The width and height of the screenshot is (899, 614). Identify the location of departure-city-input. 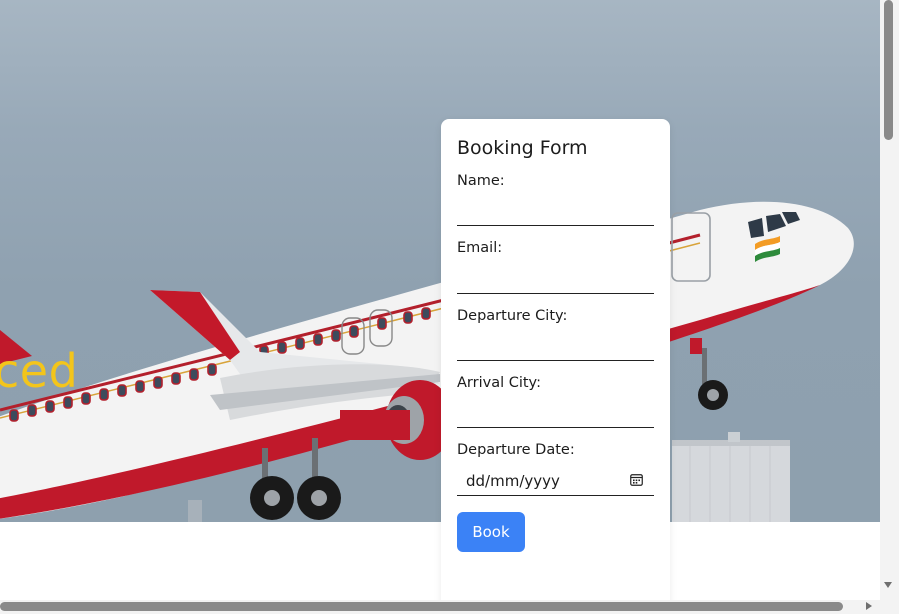
(555, 345).